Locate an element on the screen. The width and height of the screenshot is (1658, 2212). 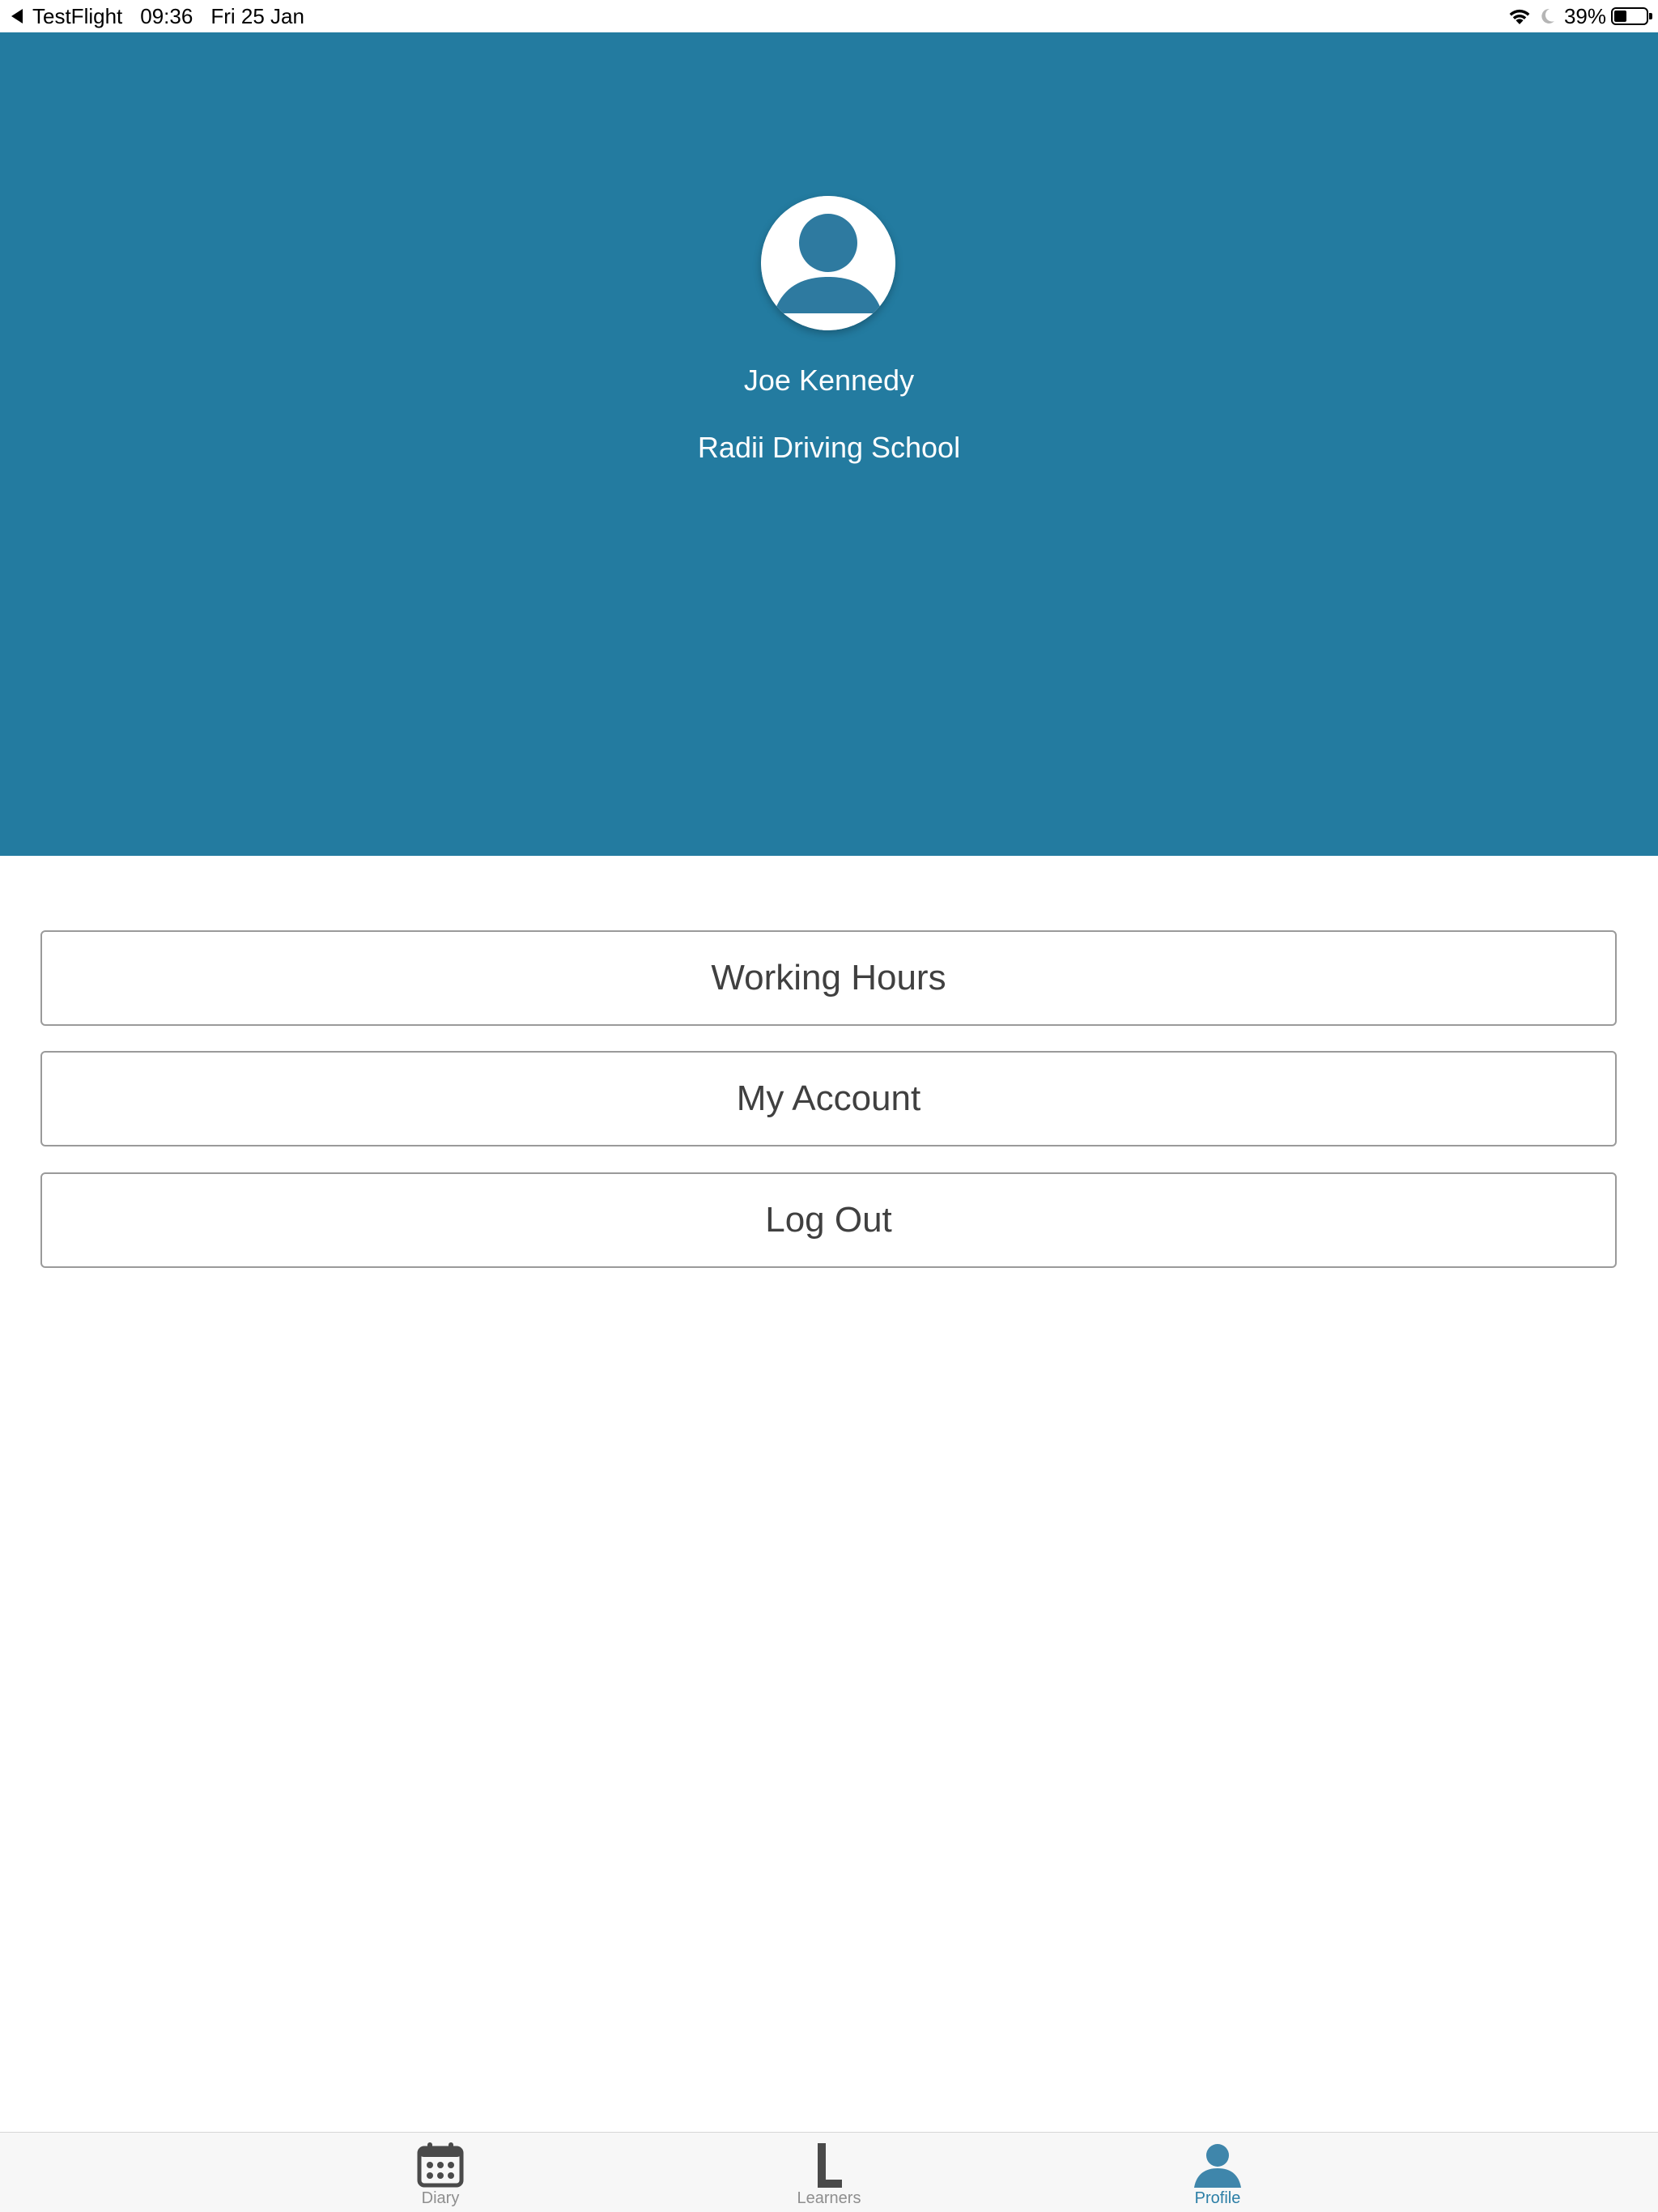
tab-bar: Diary Learners Profile is located at coordinates (829, 2172).